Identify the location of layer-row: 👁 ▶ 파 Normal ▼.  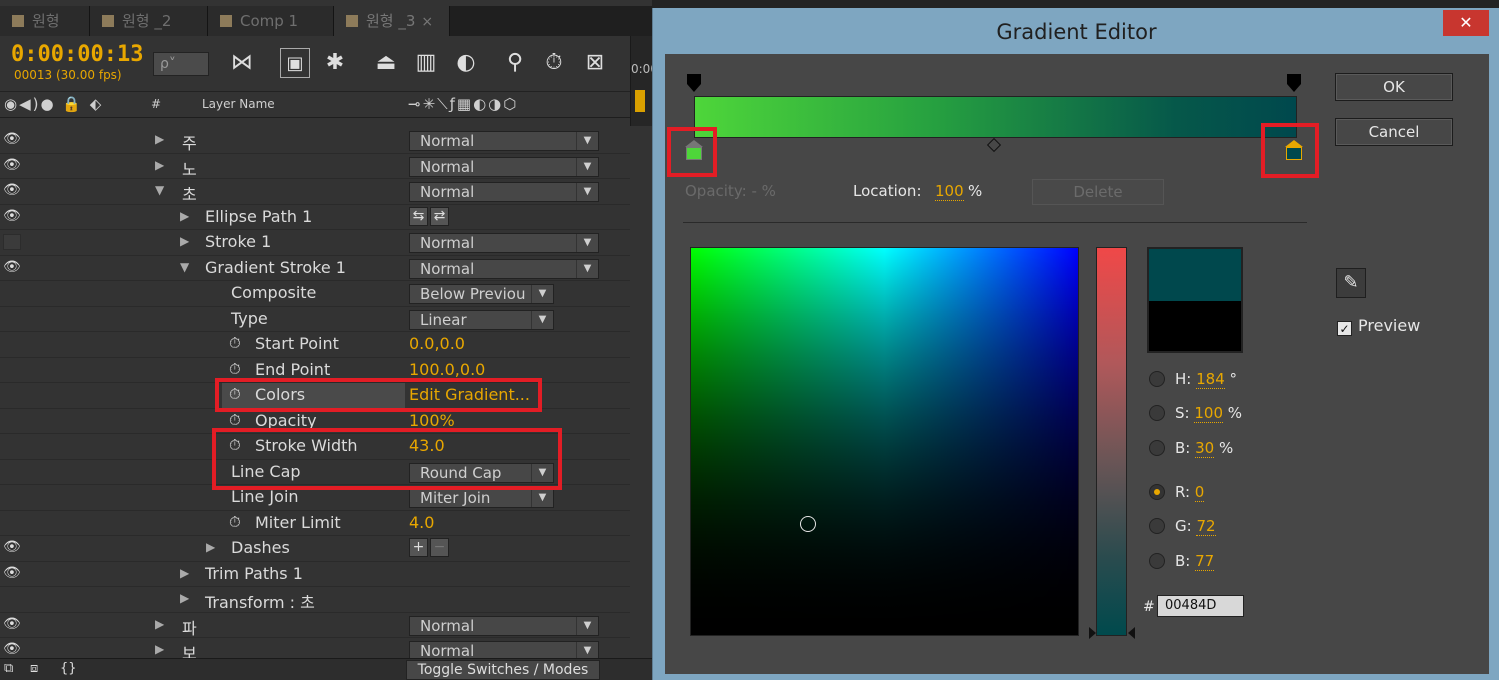
(315, 625).